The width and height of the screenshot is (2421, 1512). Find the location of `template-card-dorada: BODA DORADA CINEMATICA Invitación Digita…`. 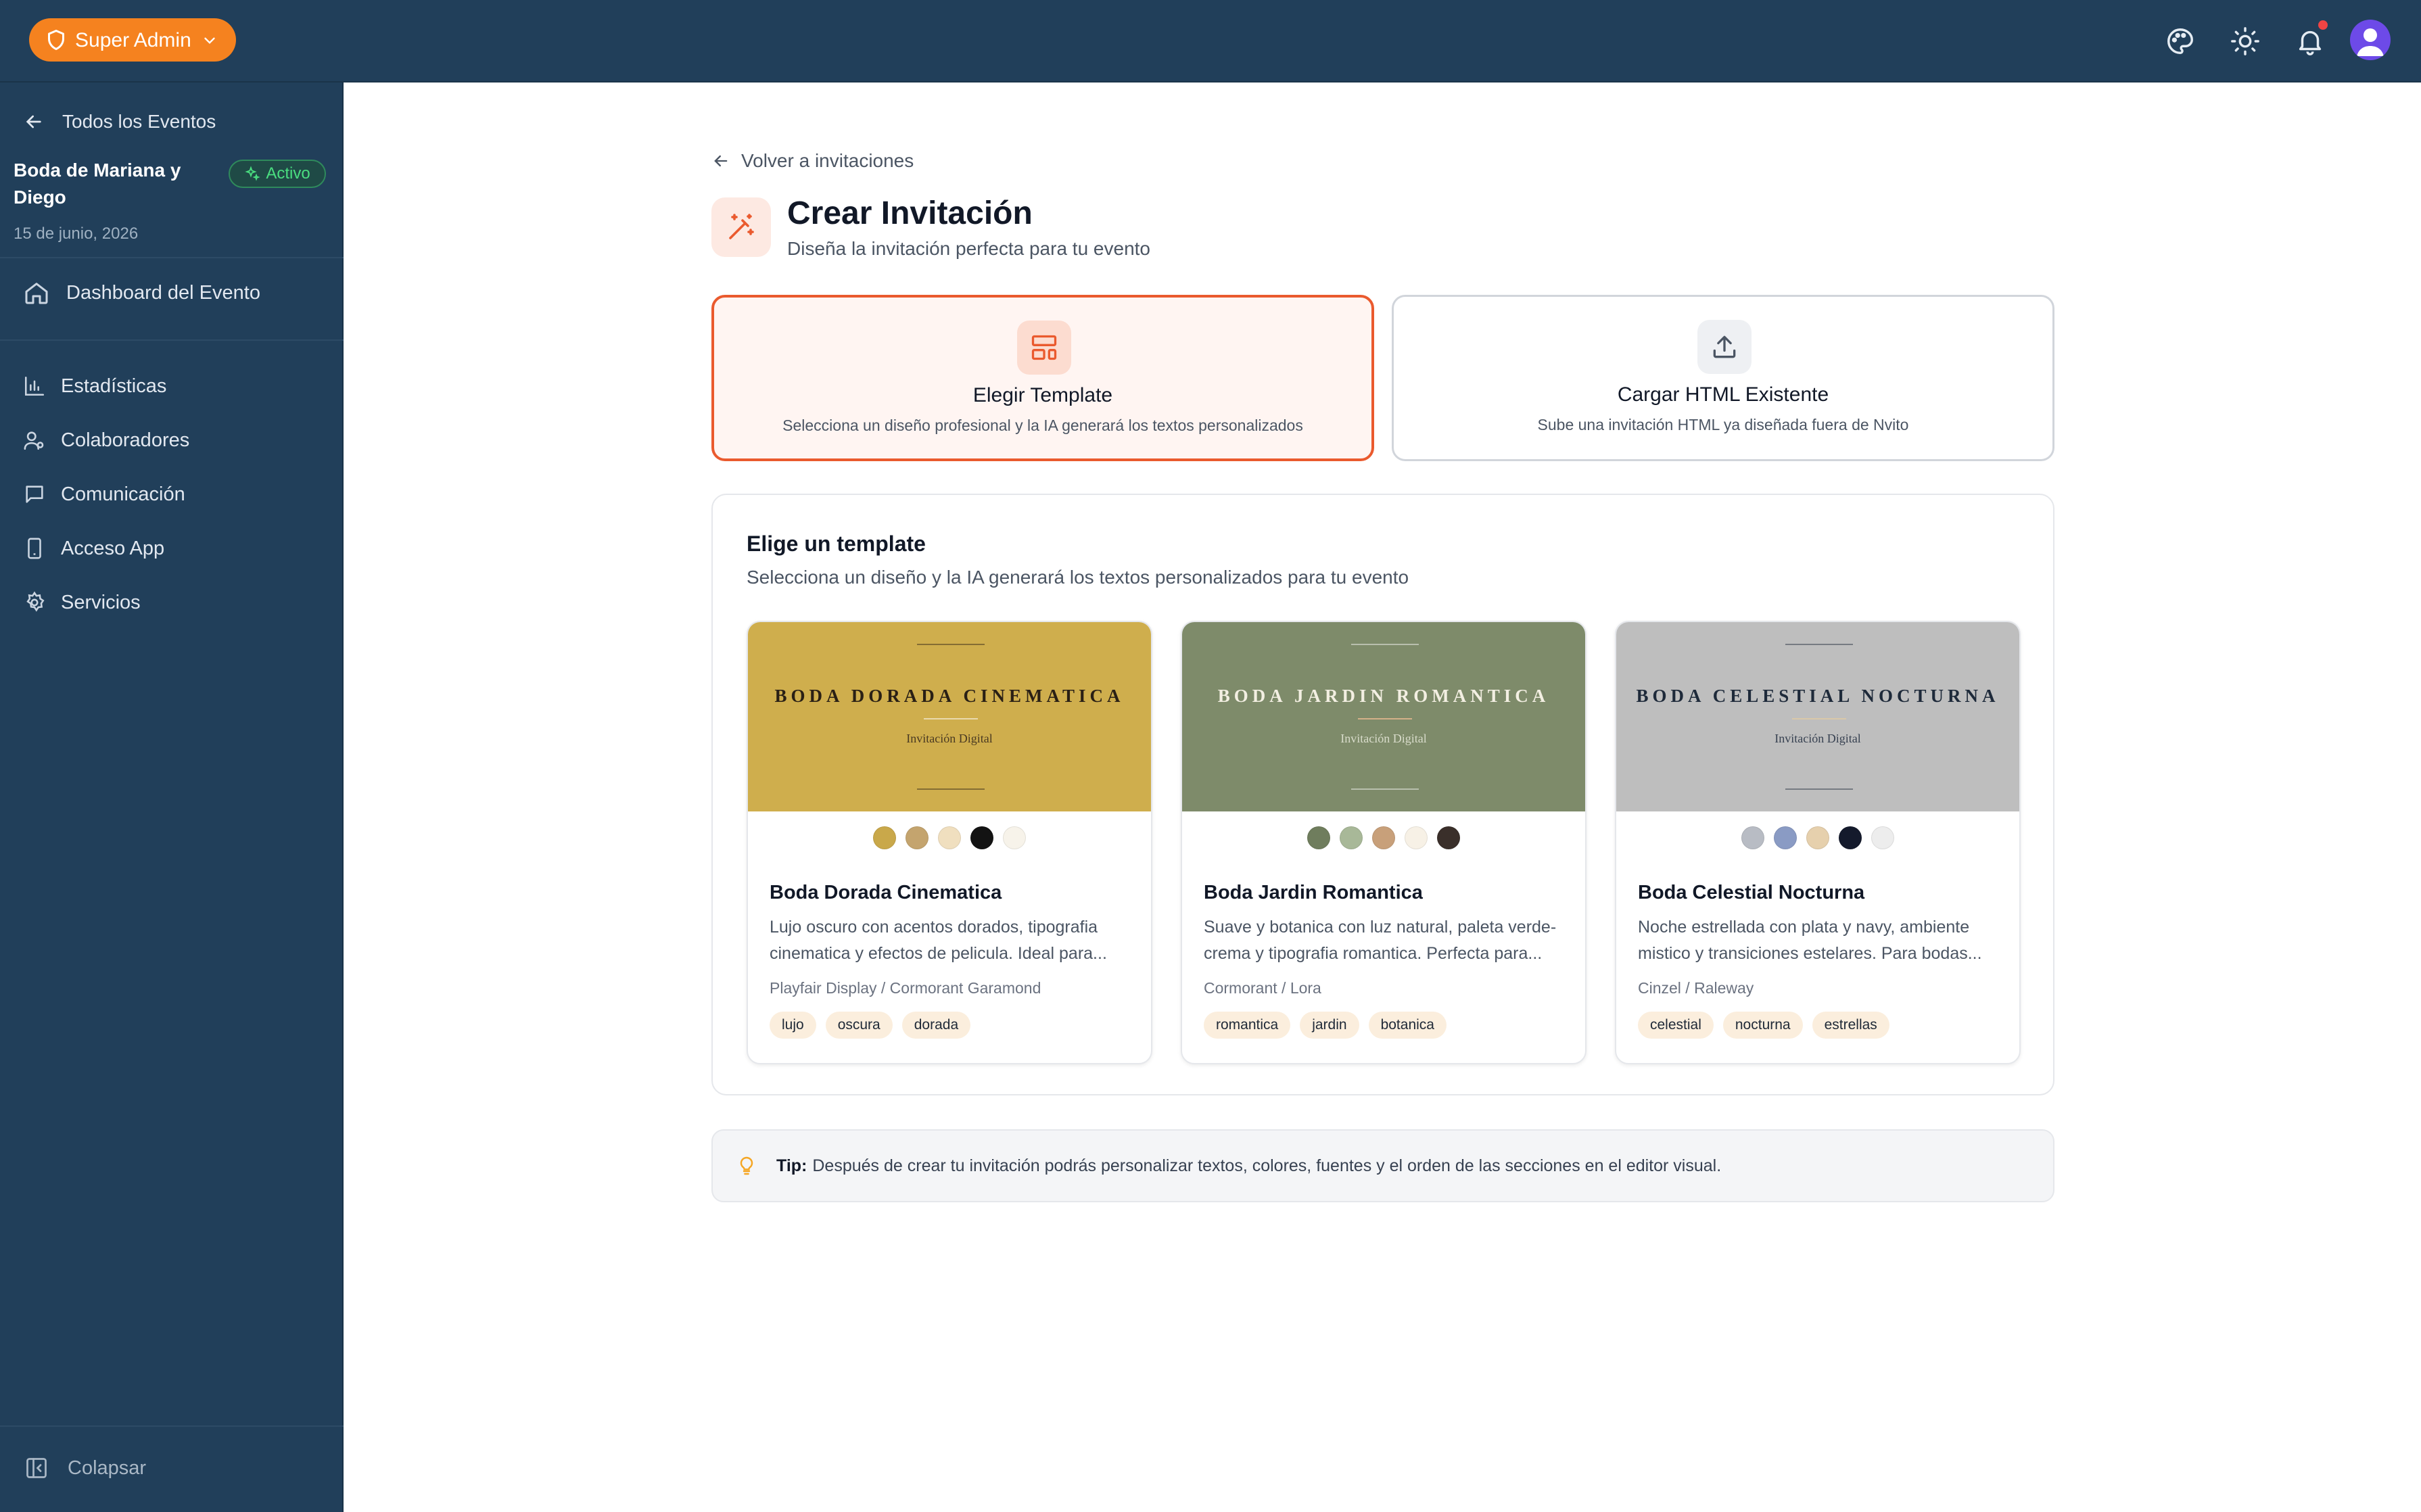

template-card-dorada: BODA DORADA CINEMATICA Invitación Digita… is located at coordinates (949, 842).